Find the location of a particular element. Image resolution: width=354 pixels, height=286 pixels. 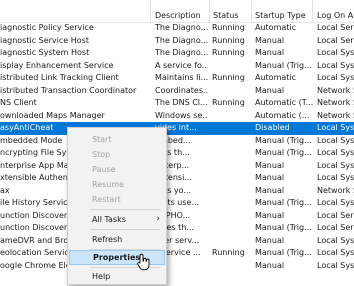

menu-item-help: Help is located at coordinates (117, 276).